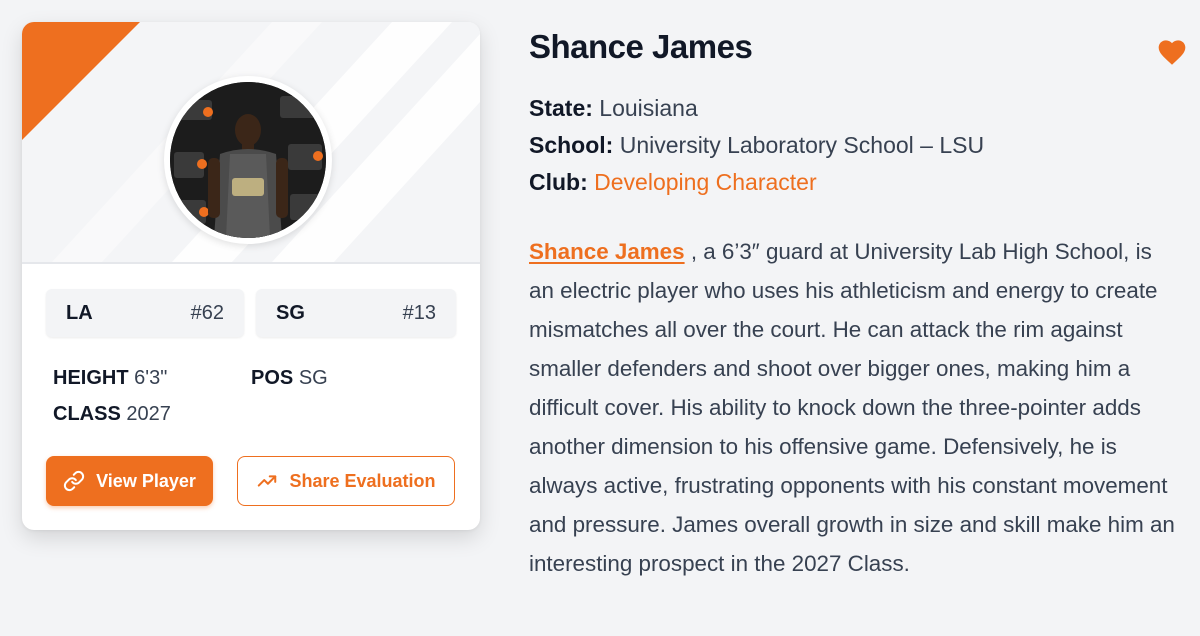  I want to click on trending-up-icon, so click(267, 481).